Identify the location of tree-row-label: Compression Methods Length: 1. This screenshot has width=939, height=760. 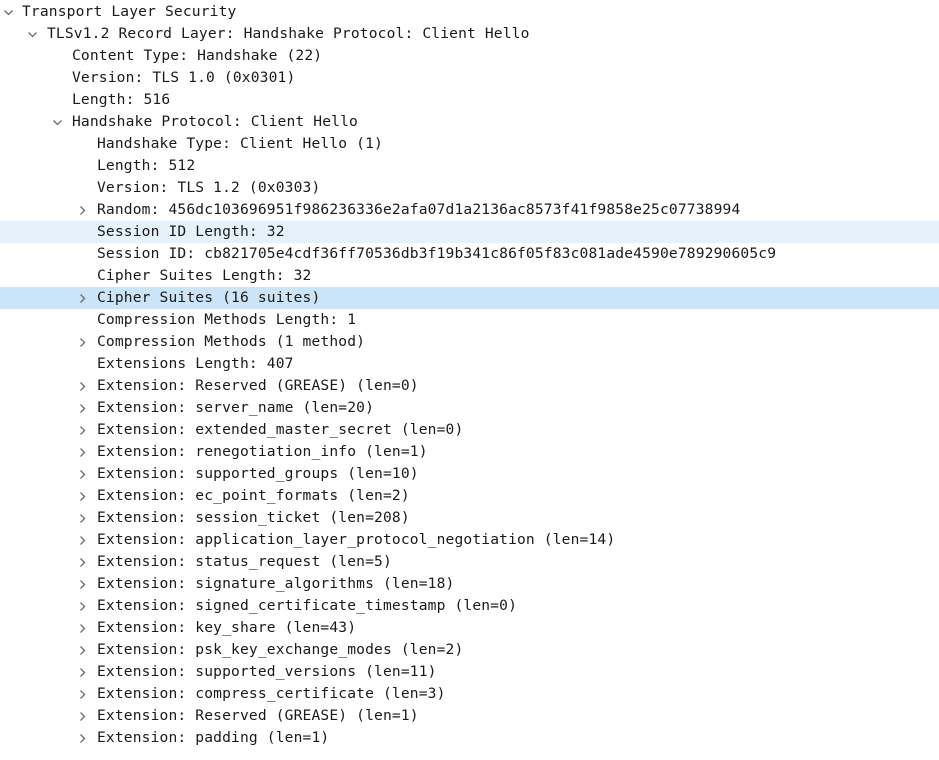
(227, 319).